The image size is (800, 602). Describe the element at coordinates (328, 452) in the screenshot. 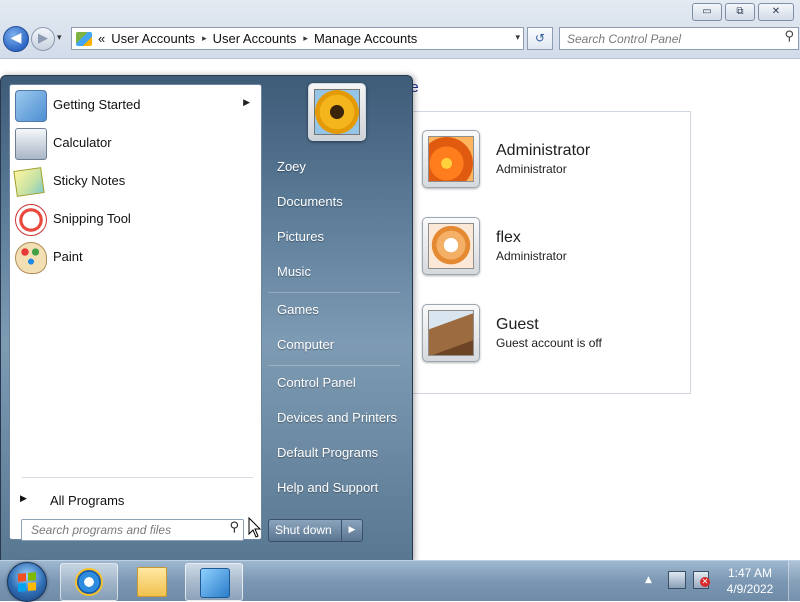

I see `start-item-label: Default Programs` at that location.